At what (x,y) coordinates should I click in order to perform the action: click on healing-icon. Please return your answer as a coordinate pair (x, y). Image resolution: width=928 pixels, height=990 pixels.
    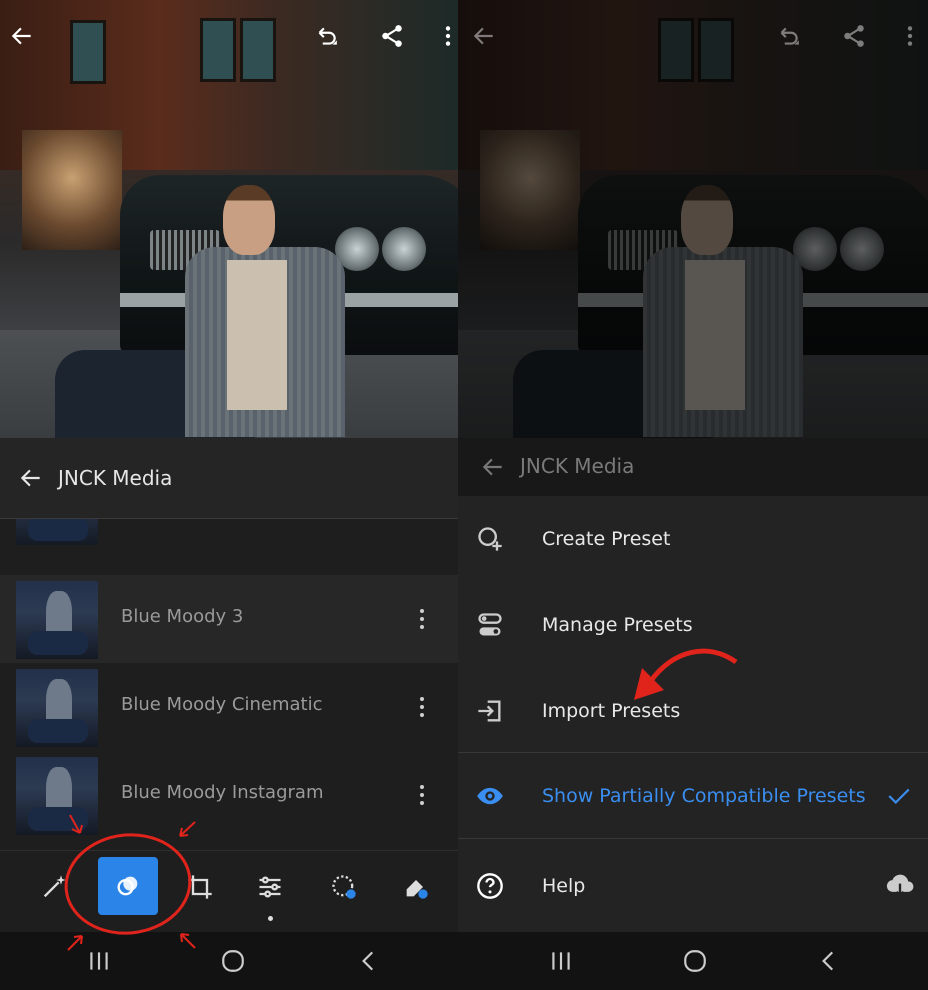
    Looking at the image, I should click on (416, 887).